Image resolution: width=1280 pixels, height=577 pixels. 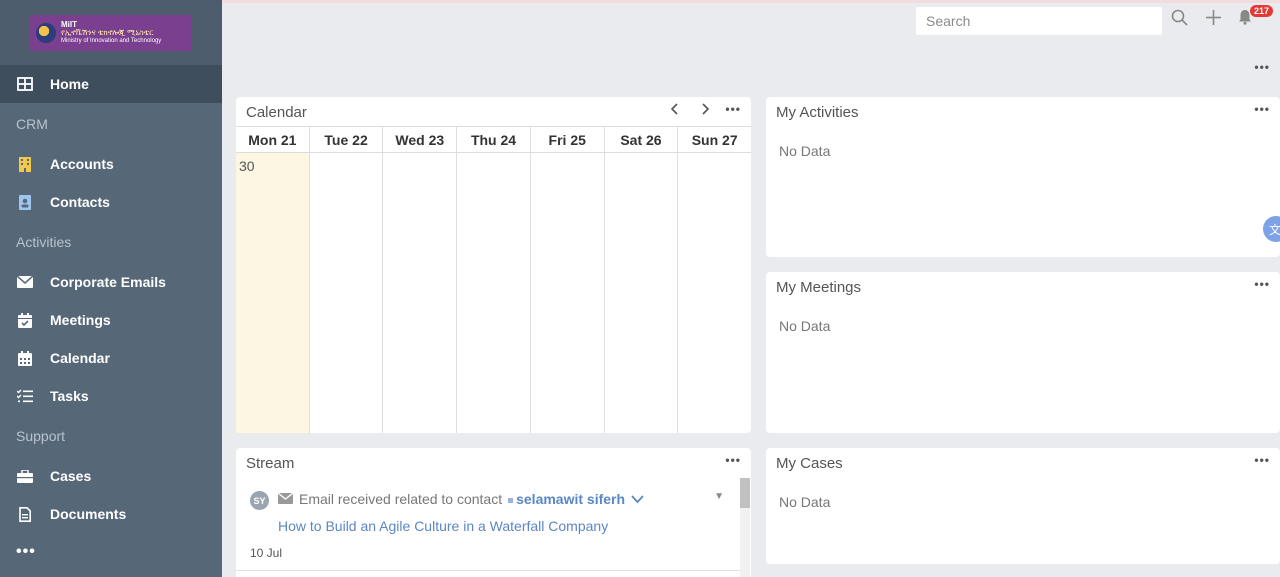 What do you see at coordinates (80, 358) in the screenshot?
I see `sidebar-item-label: Calendar` at bounding box center [80, 358].